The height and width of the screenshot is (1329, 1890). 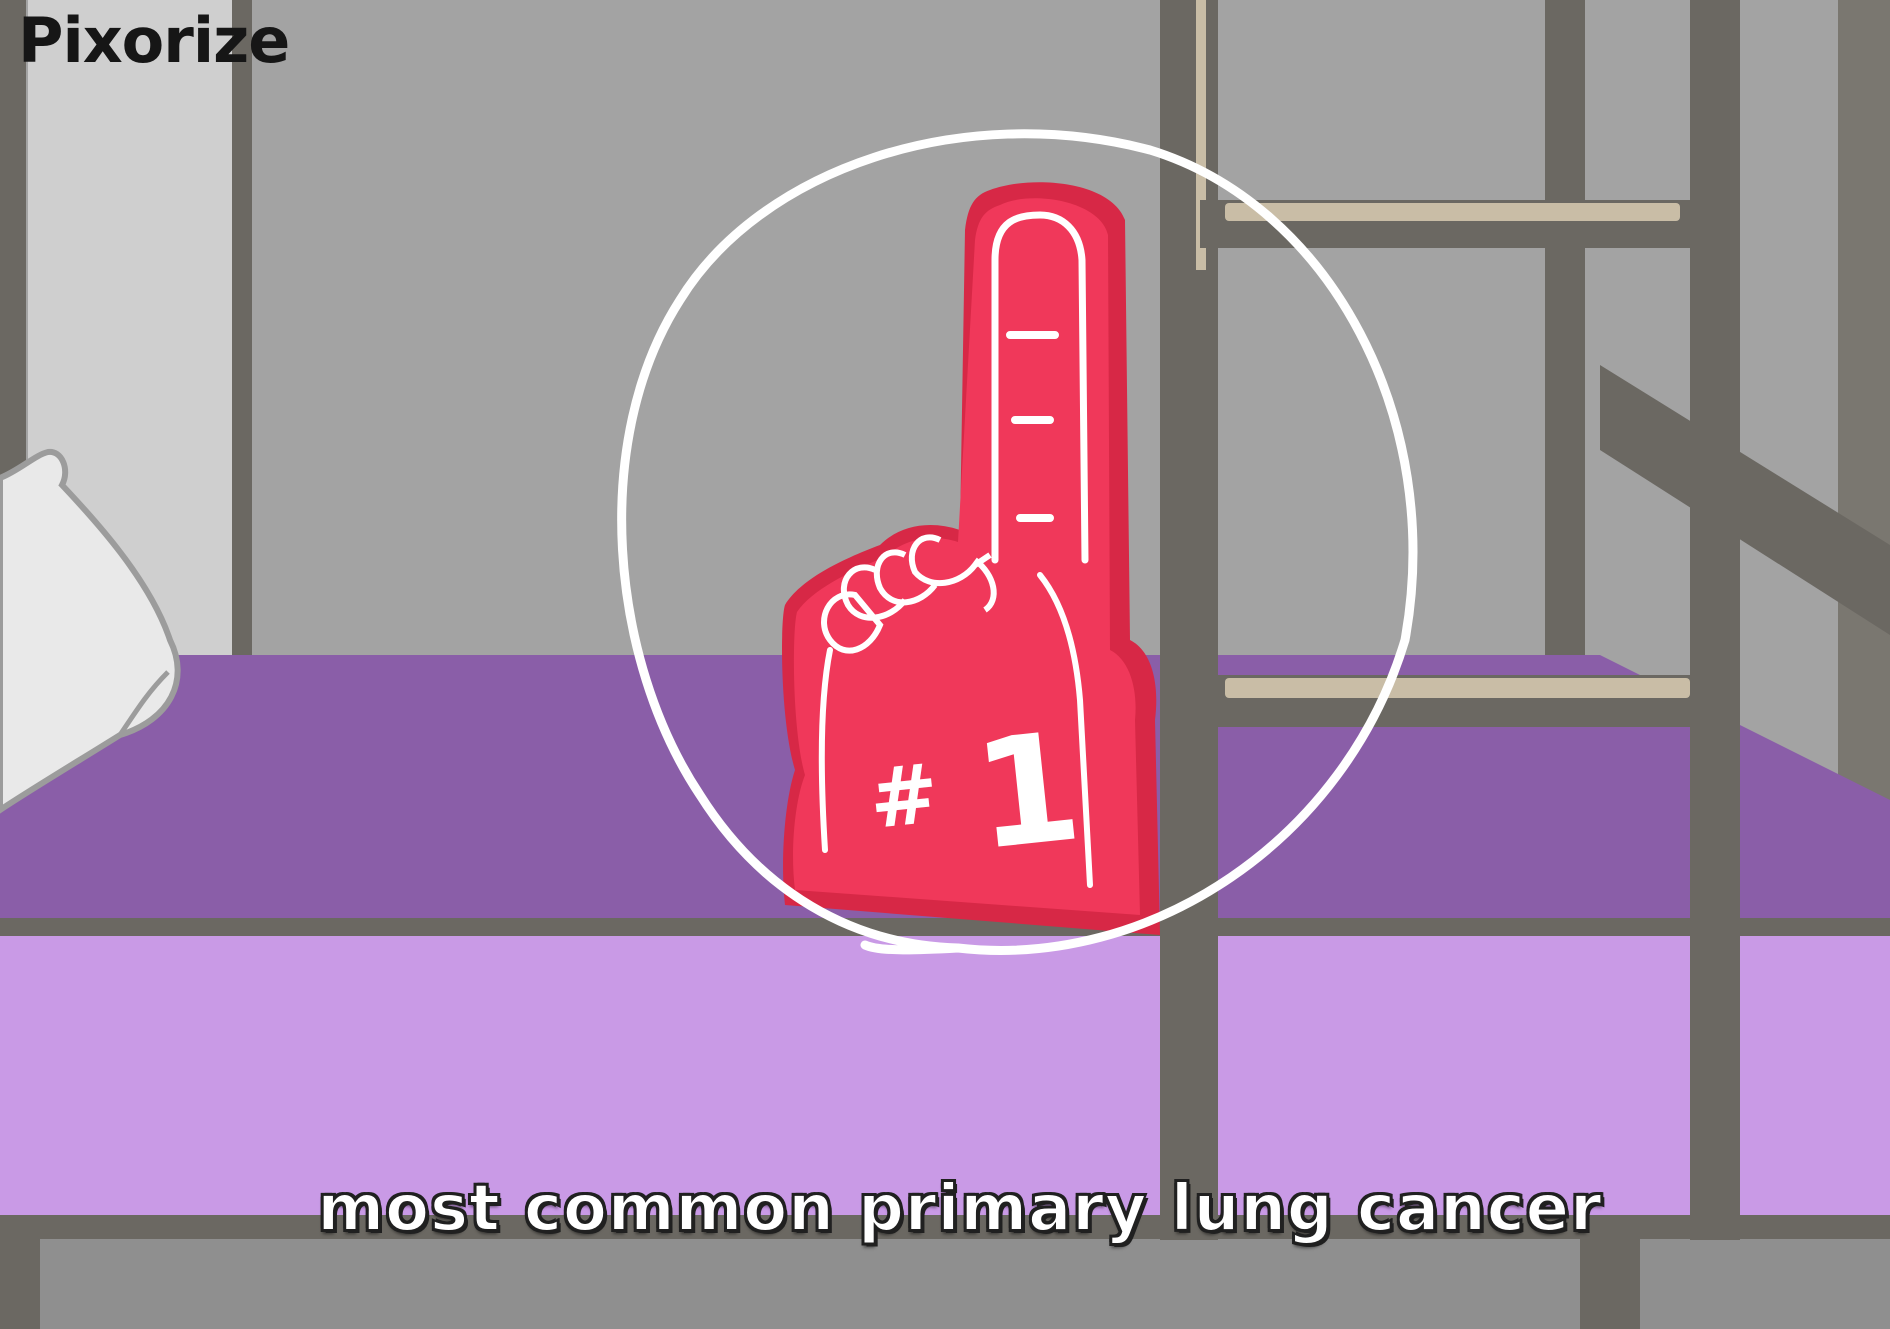 I want to click on back-bed-post, so click(x=1565, y=350).